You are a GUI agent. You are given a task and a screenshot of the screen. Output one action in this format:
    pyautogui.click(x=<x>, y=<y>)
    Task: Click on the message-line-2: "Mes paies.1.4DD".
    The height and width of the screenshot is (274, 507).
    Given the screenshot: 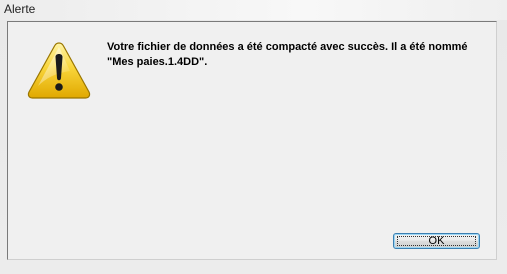 What is the action you would take?
    pyautogui.click(x=157, y=62)
    